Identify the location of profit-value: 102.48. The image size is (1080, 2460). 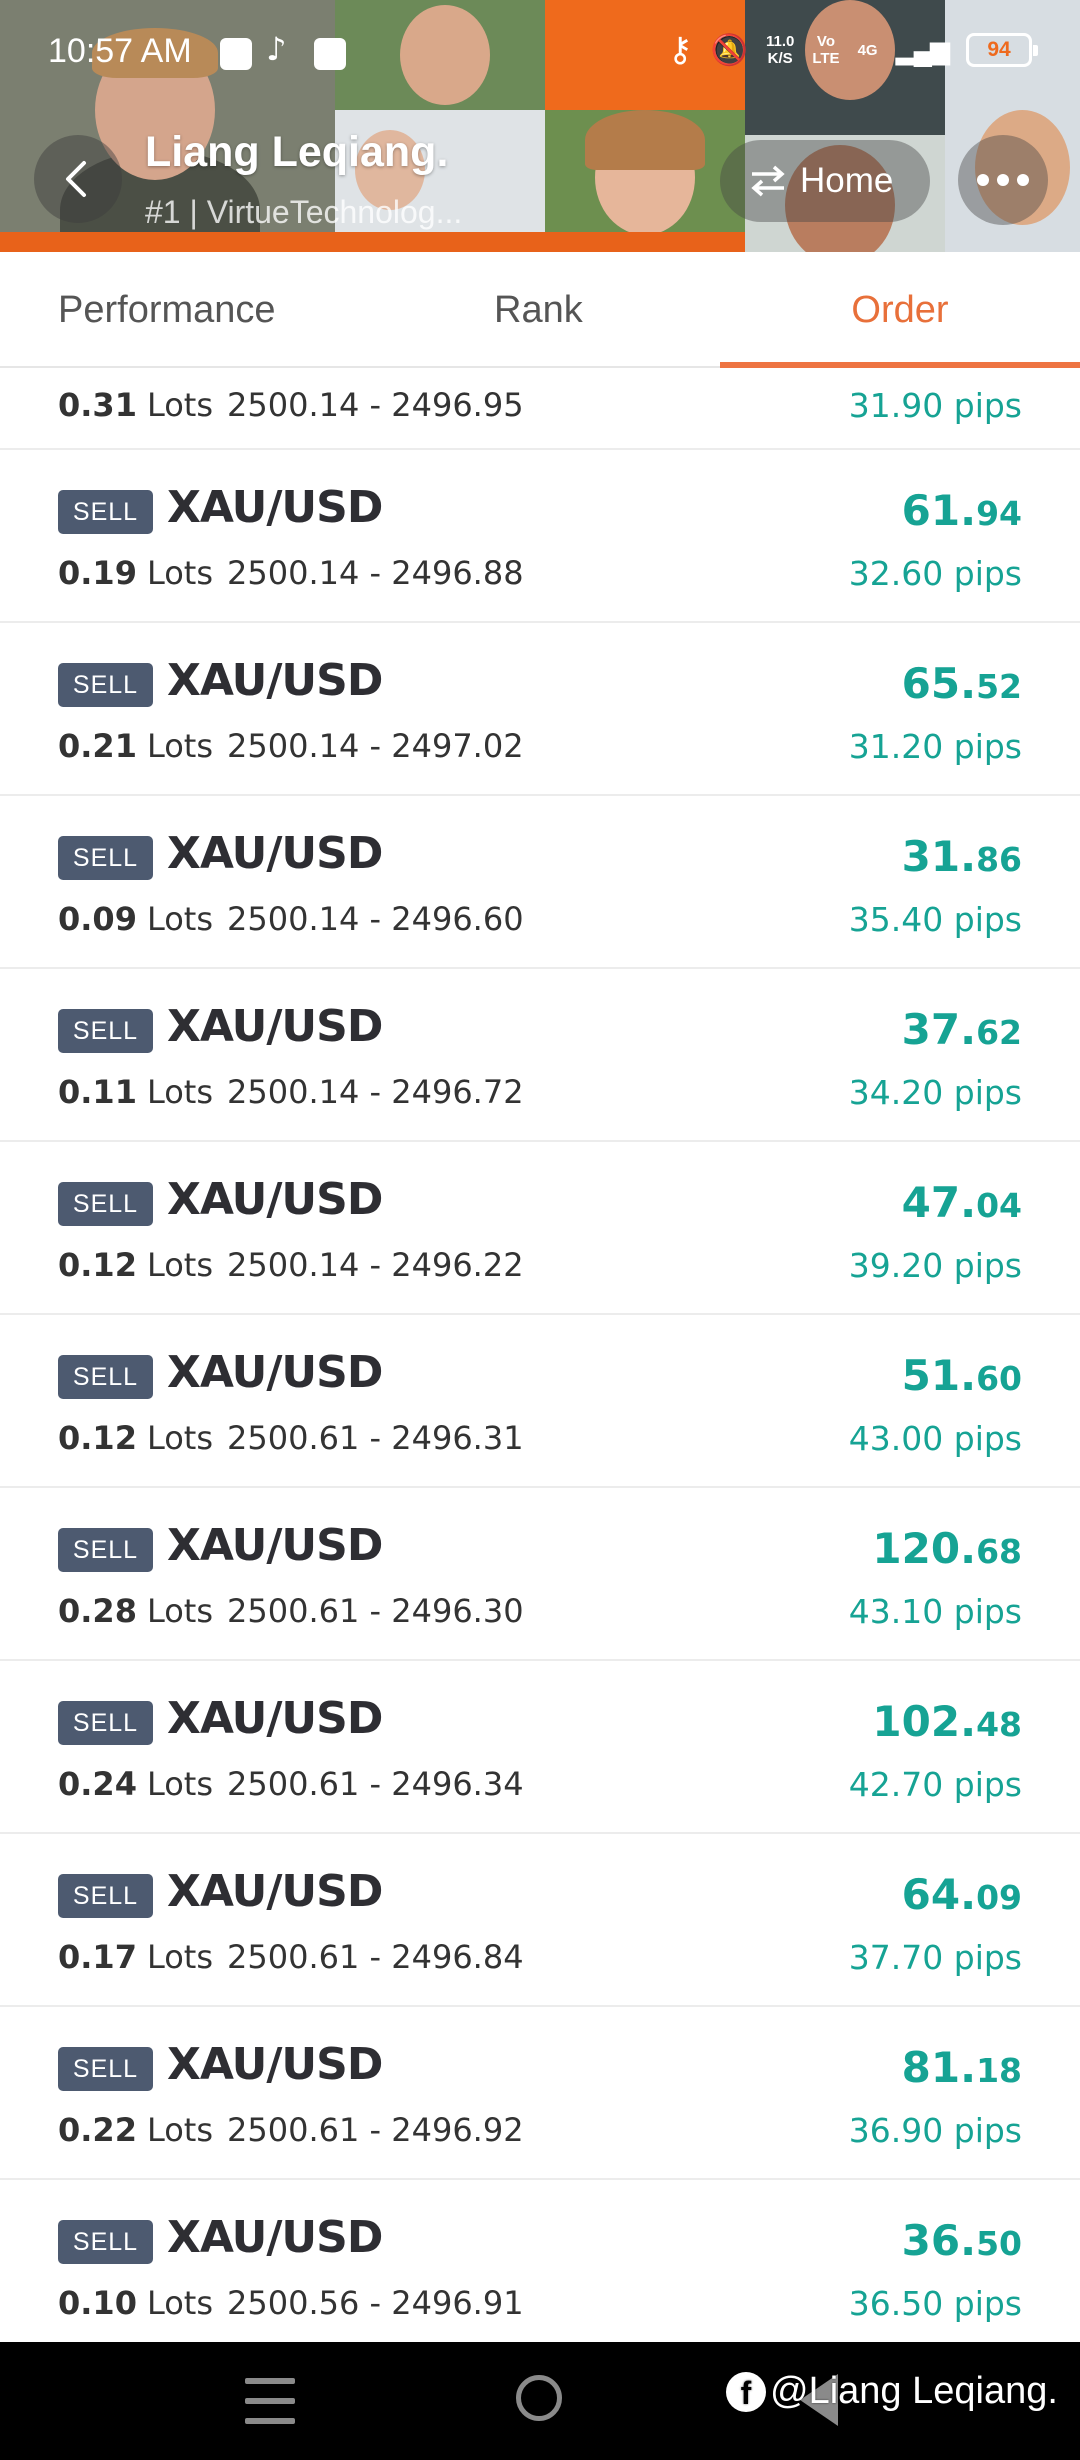
(947, 1721).